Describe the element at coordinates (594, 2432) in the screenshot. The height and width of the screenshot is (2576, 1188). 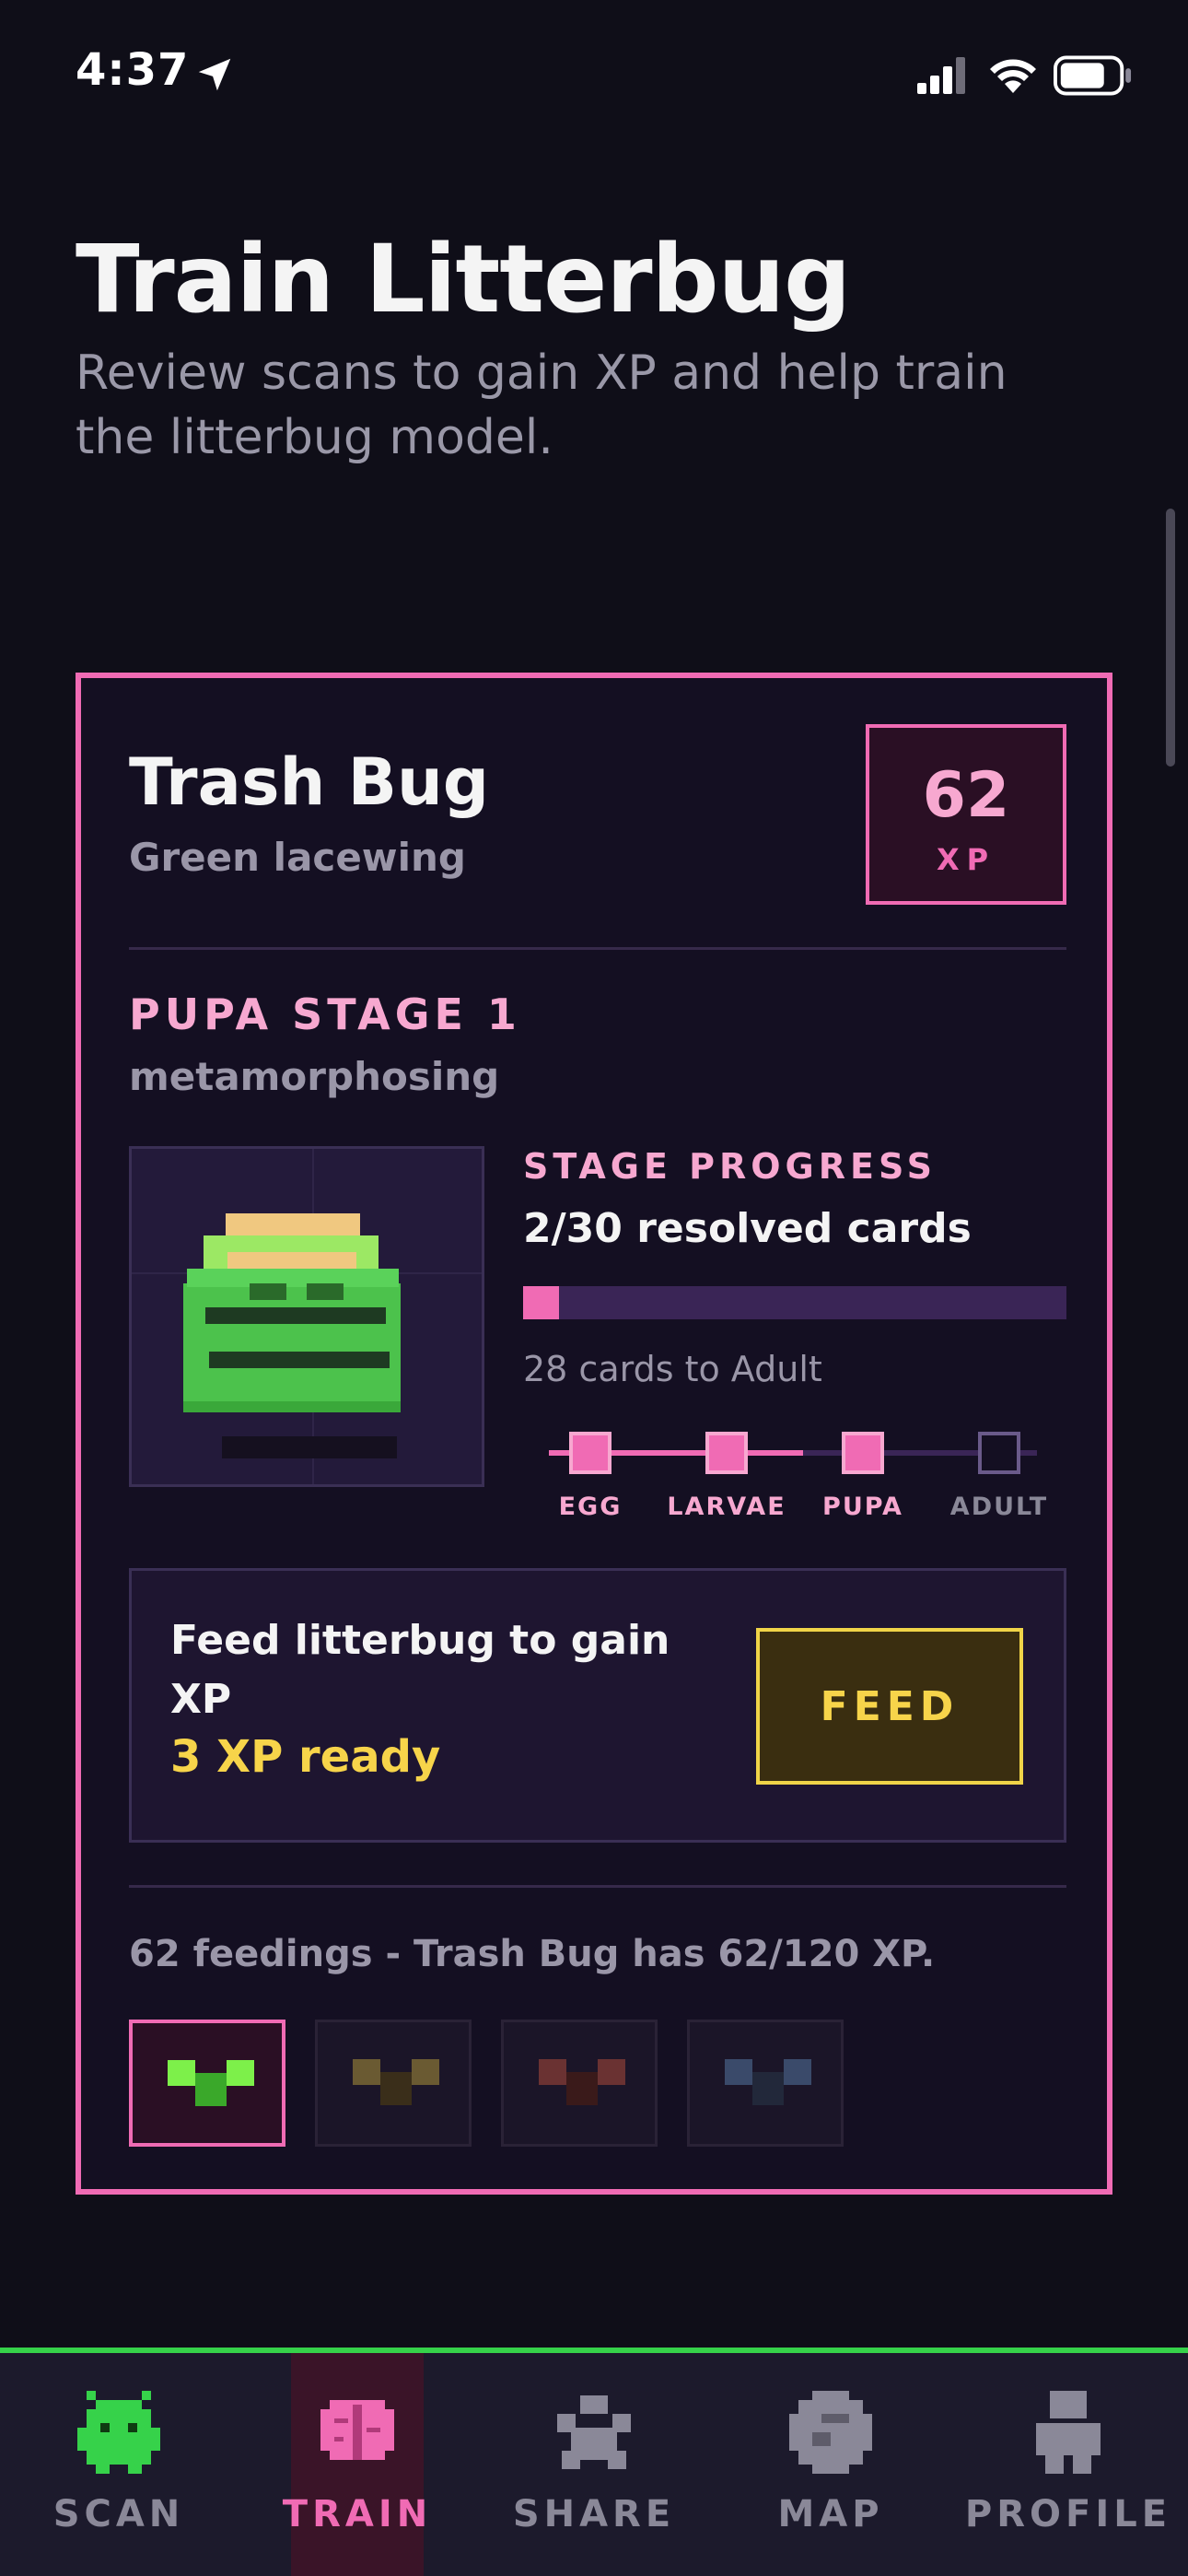
I see `paw-icon` at that location.